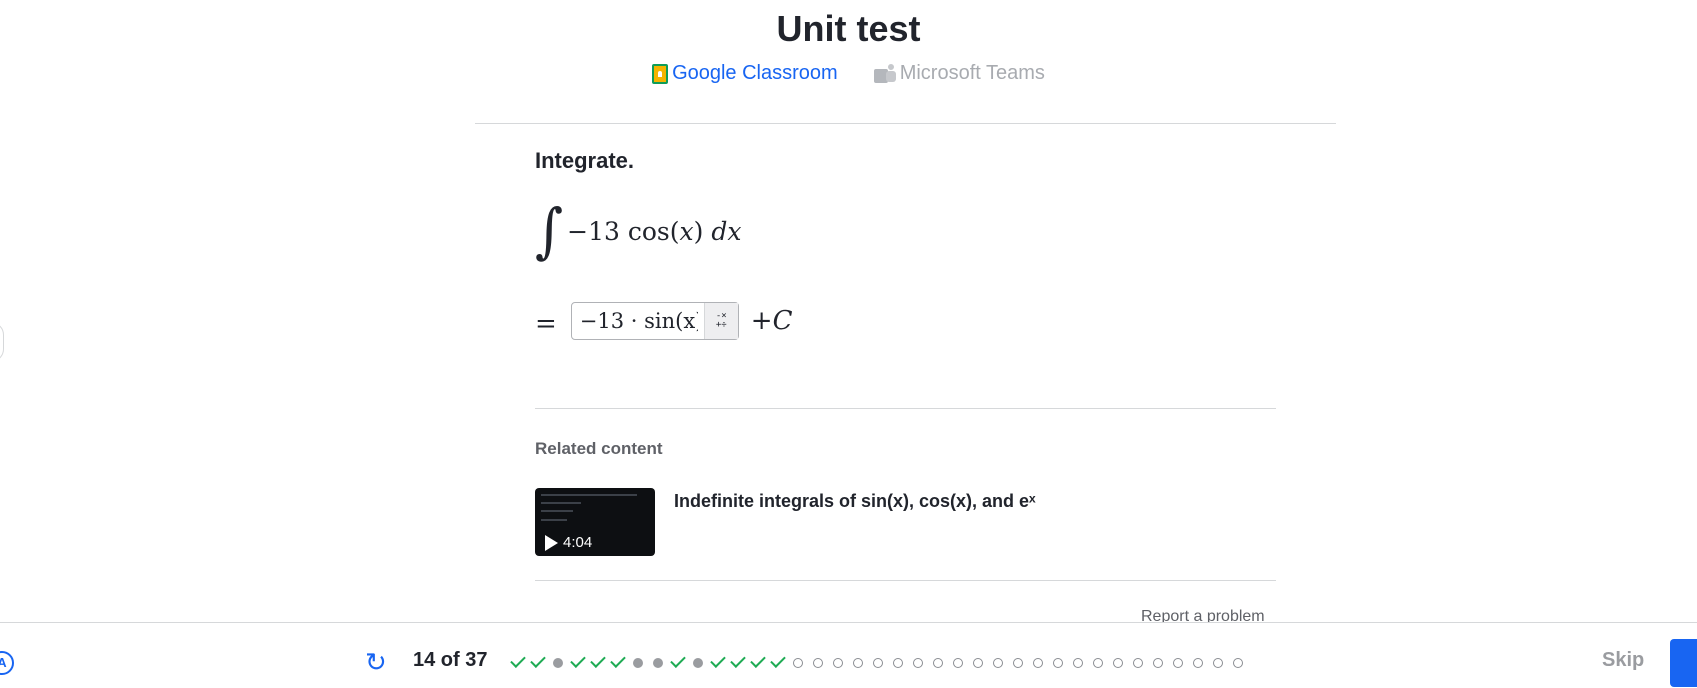 The height and width of the screenshot is (688, 1697). I want to click on share-row: Google Classroom Microsoft Teams, so click(848, 73).